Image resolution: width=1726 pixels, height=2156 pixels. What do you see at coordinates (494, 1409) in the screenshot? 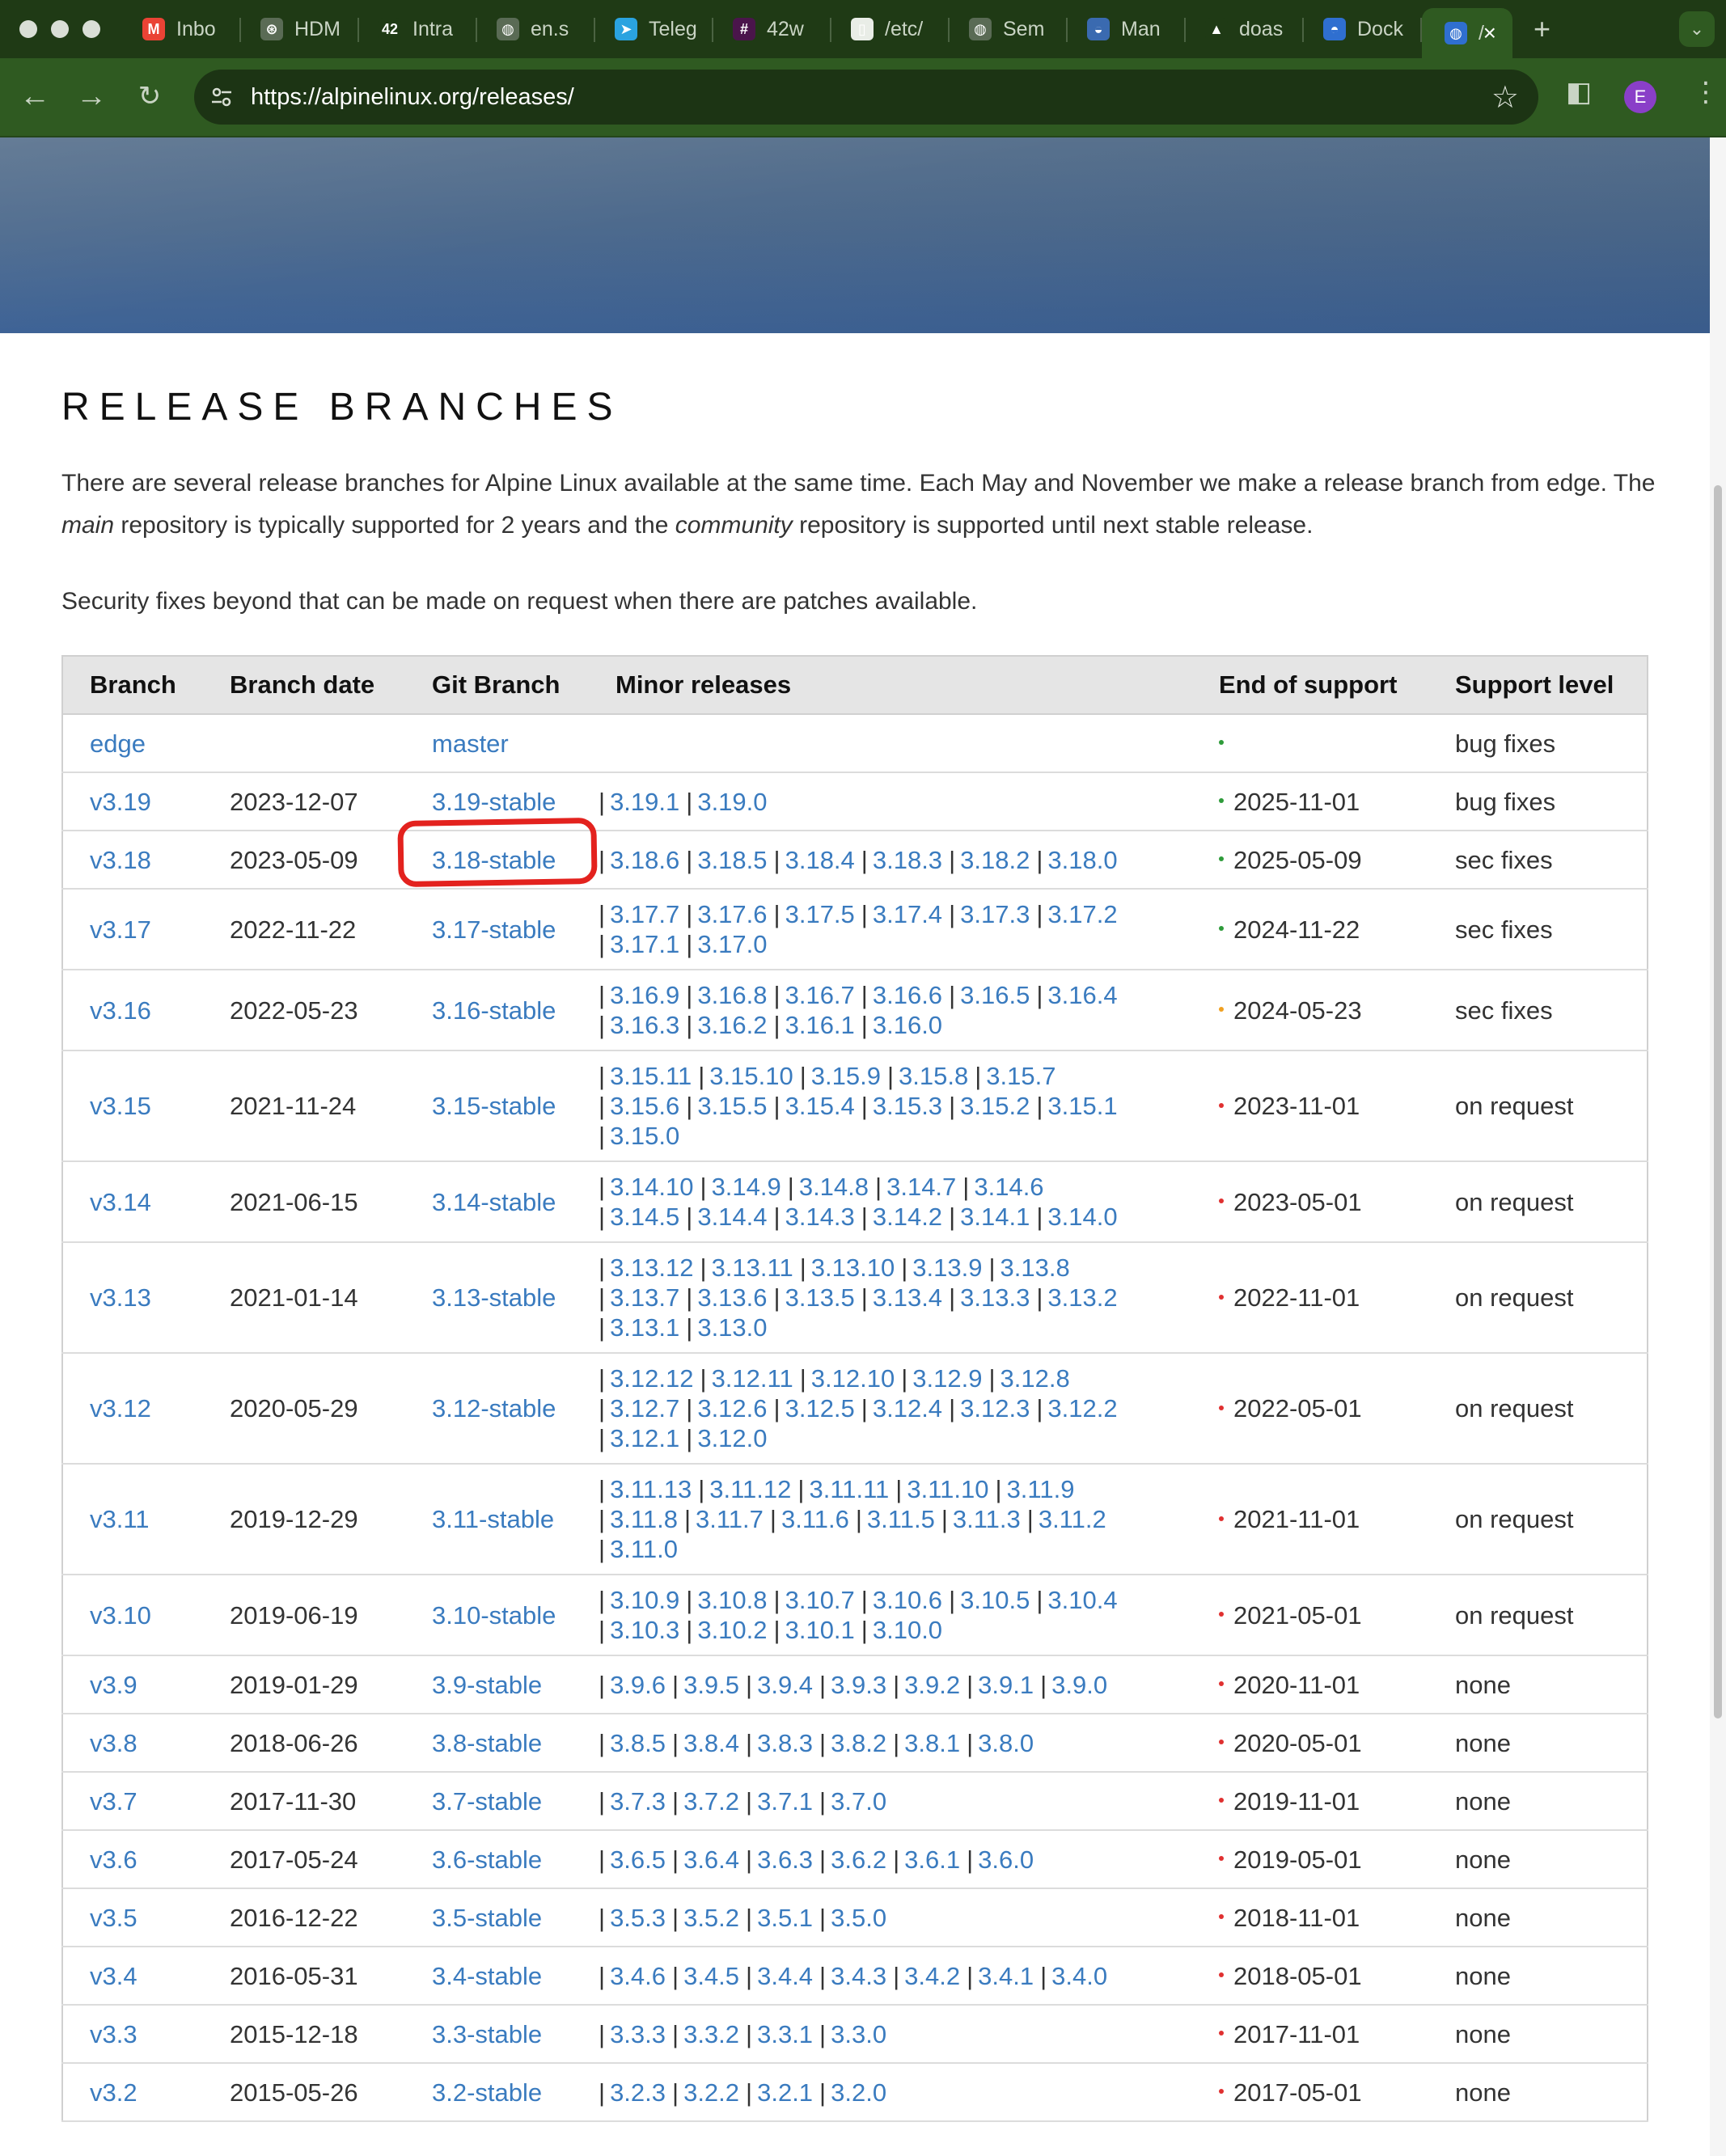
I see `git-branch-link: 3.12-stable` at bounding box center [494, 1409].